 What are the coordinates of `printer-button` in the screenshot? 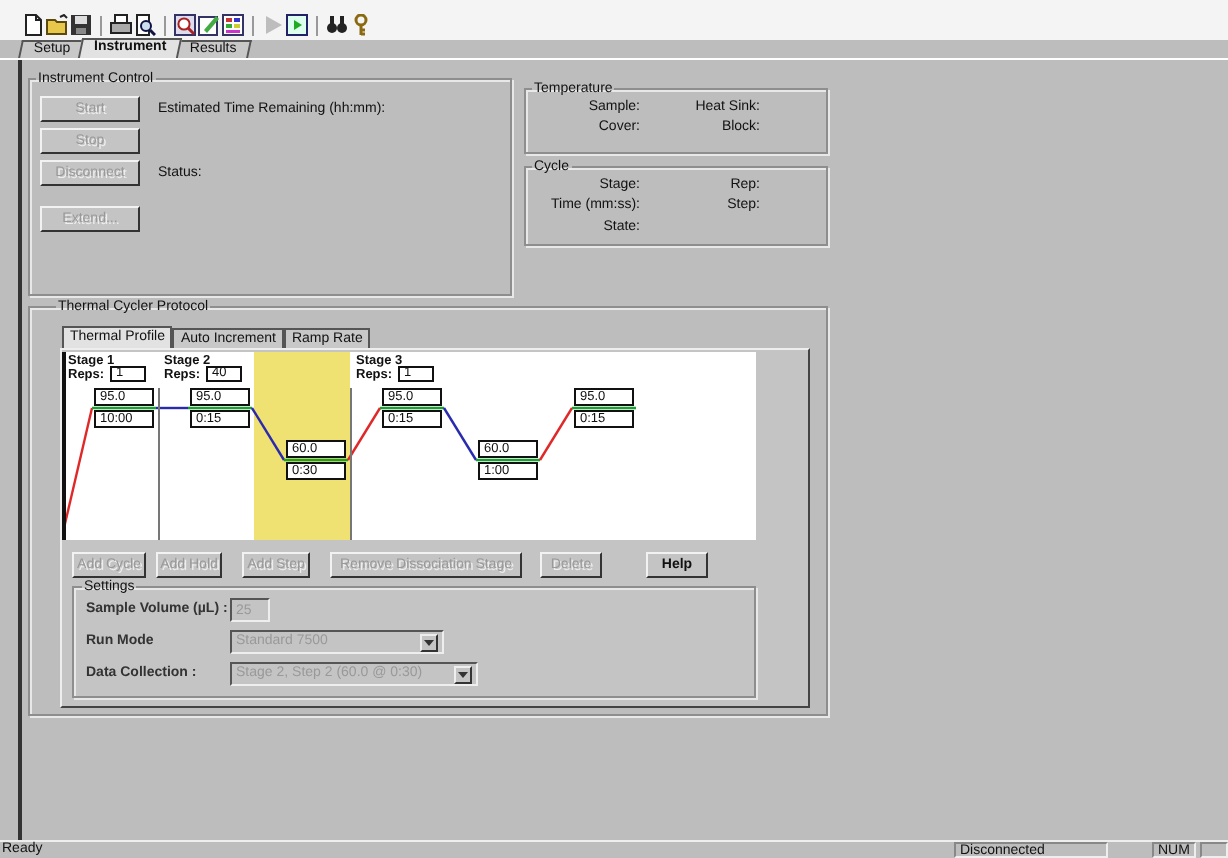 It's located at (121, 25).